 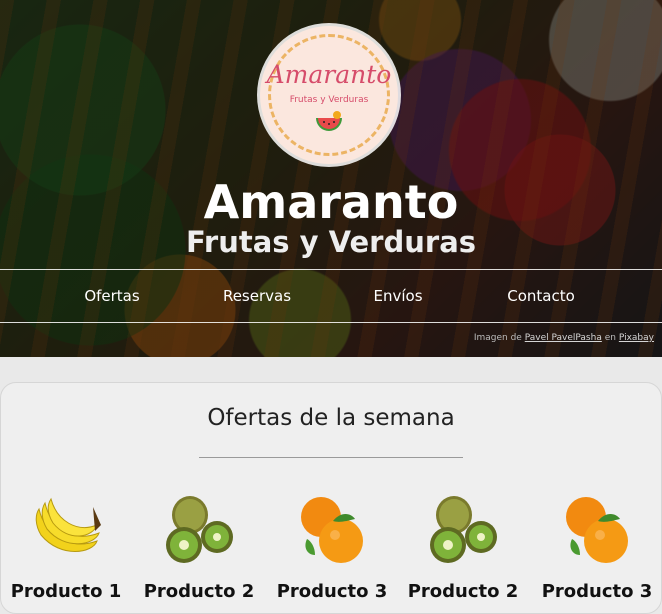 I want to click on credit-prefix: Imagen de, so click(x=497, y=338).